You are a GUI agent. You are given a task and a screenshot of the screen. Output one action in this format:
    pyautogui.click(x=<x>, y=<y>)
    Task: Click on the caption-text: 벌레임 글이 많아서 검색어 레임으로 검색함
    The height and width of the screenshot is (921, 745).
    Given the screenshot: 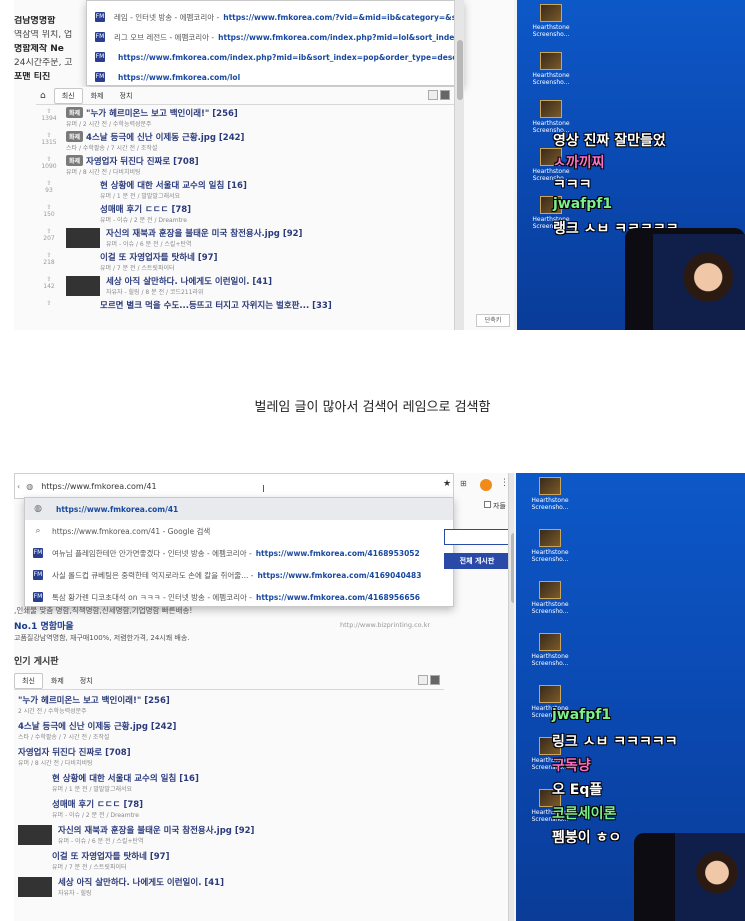 What is the action you would take?
    pyautogui.click(x=372, y=407)
    